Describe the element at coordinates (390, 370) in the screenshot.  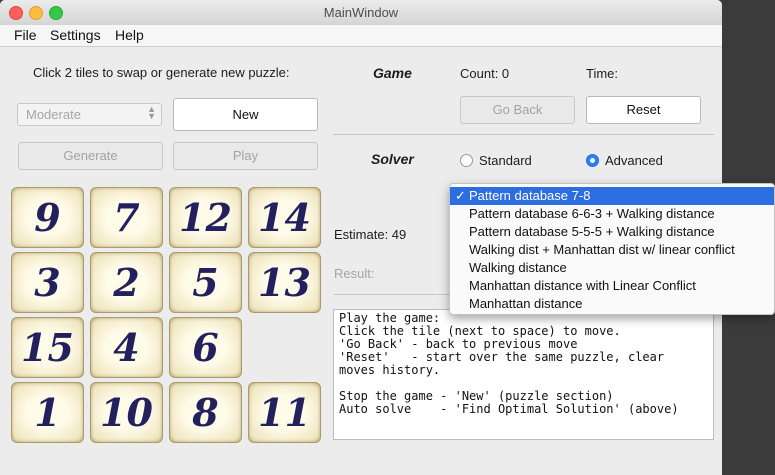
I see `help-line: moves history.` at that location.